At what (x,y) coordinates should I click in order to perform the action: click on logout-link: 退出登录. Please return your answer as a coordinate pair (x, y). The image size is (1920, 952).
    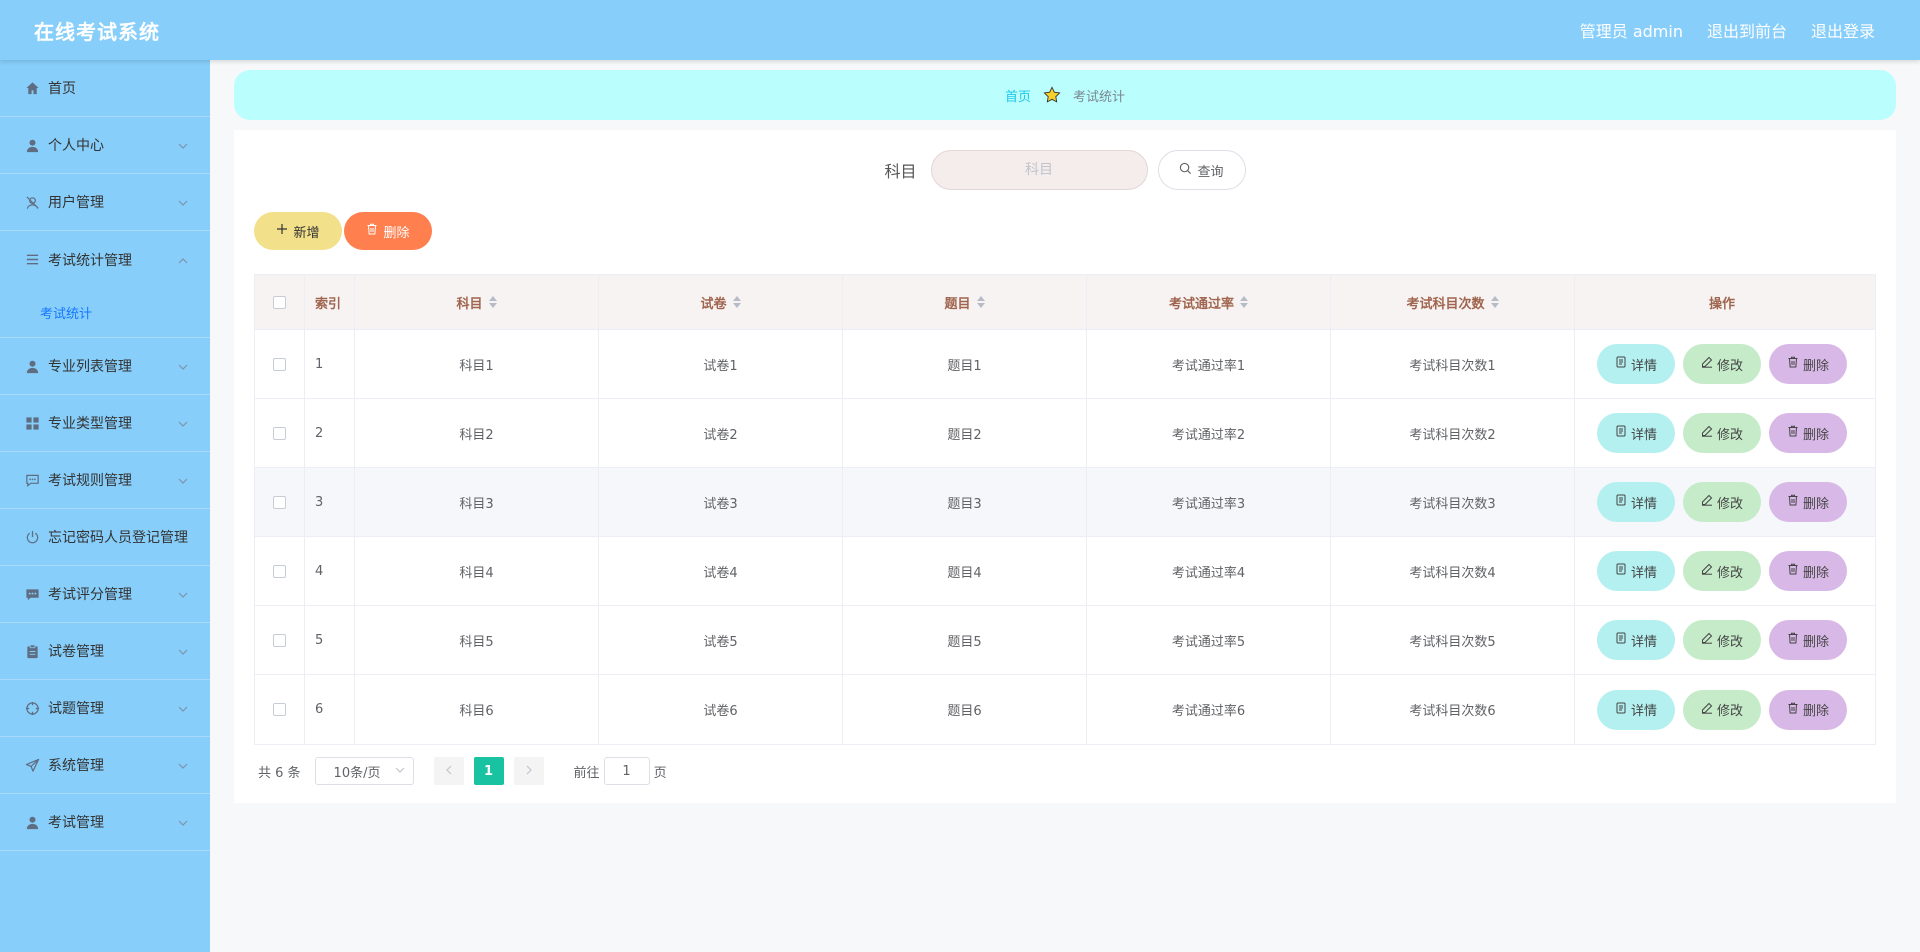
    Looking at the image, I should click on (1843, 30).